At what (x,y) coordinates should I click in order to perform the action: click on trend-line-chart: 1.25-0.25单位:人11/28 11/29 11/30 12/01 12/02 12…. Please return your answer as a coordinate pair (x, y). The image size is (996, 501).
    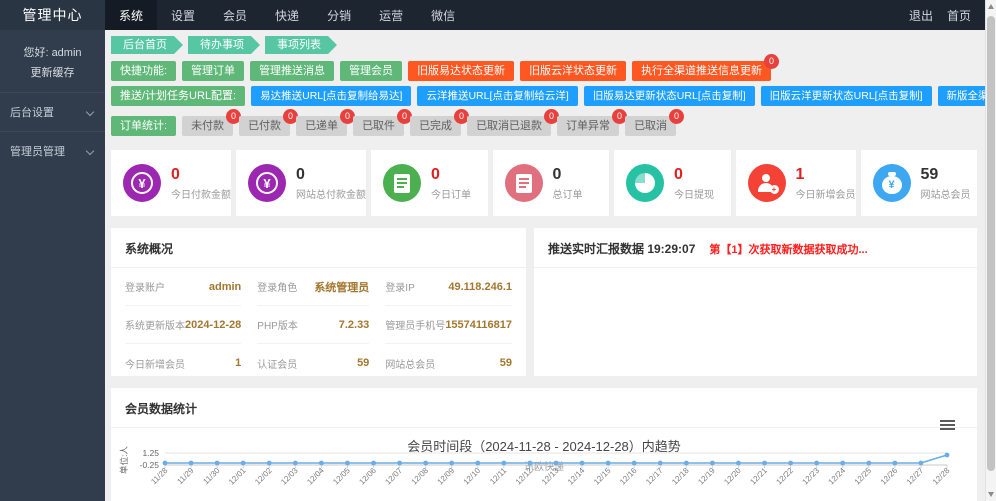
    Looking at the image, I should click on (535, 466).